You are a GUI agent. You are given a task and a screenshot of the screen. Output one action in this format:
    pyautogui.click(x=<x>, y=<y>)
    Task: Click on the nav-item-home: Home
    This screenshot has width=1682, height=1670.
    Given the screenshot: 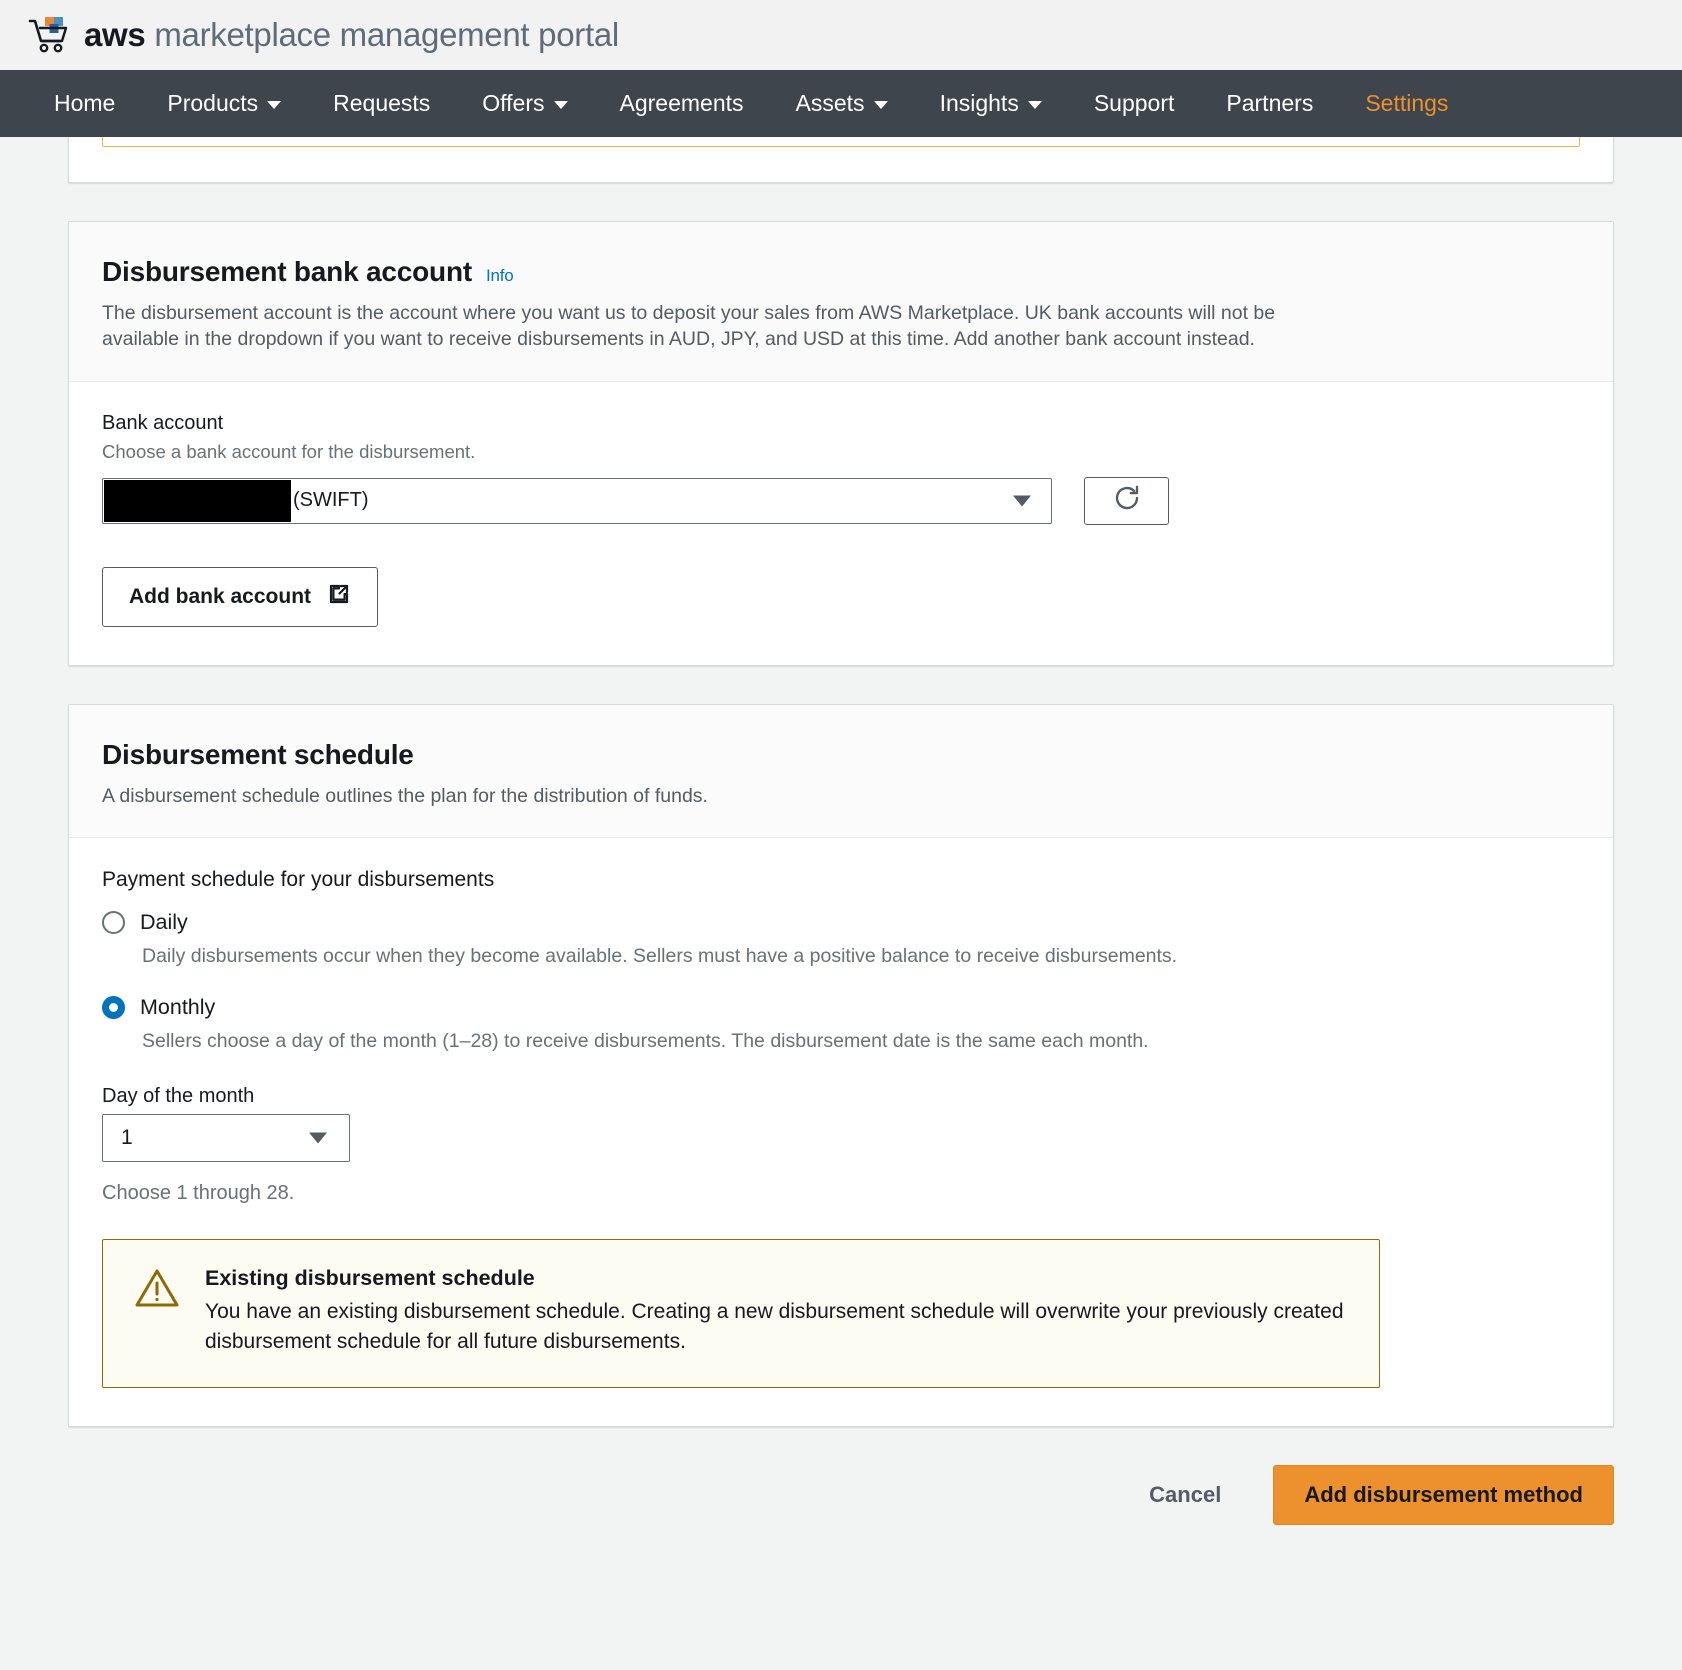 What is the action you would take?
    pyautogui.click(x=84, y=103)
    